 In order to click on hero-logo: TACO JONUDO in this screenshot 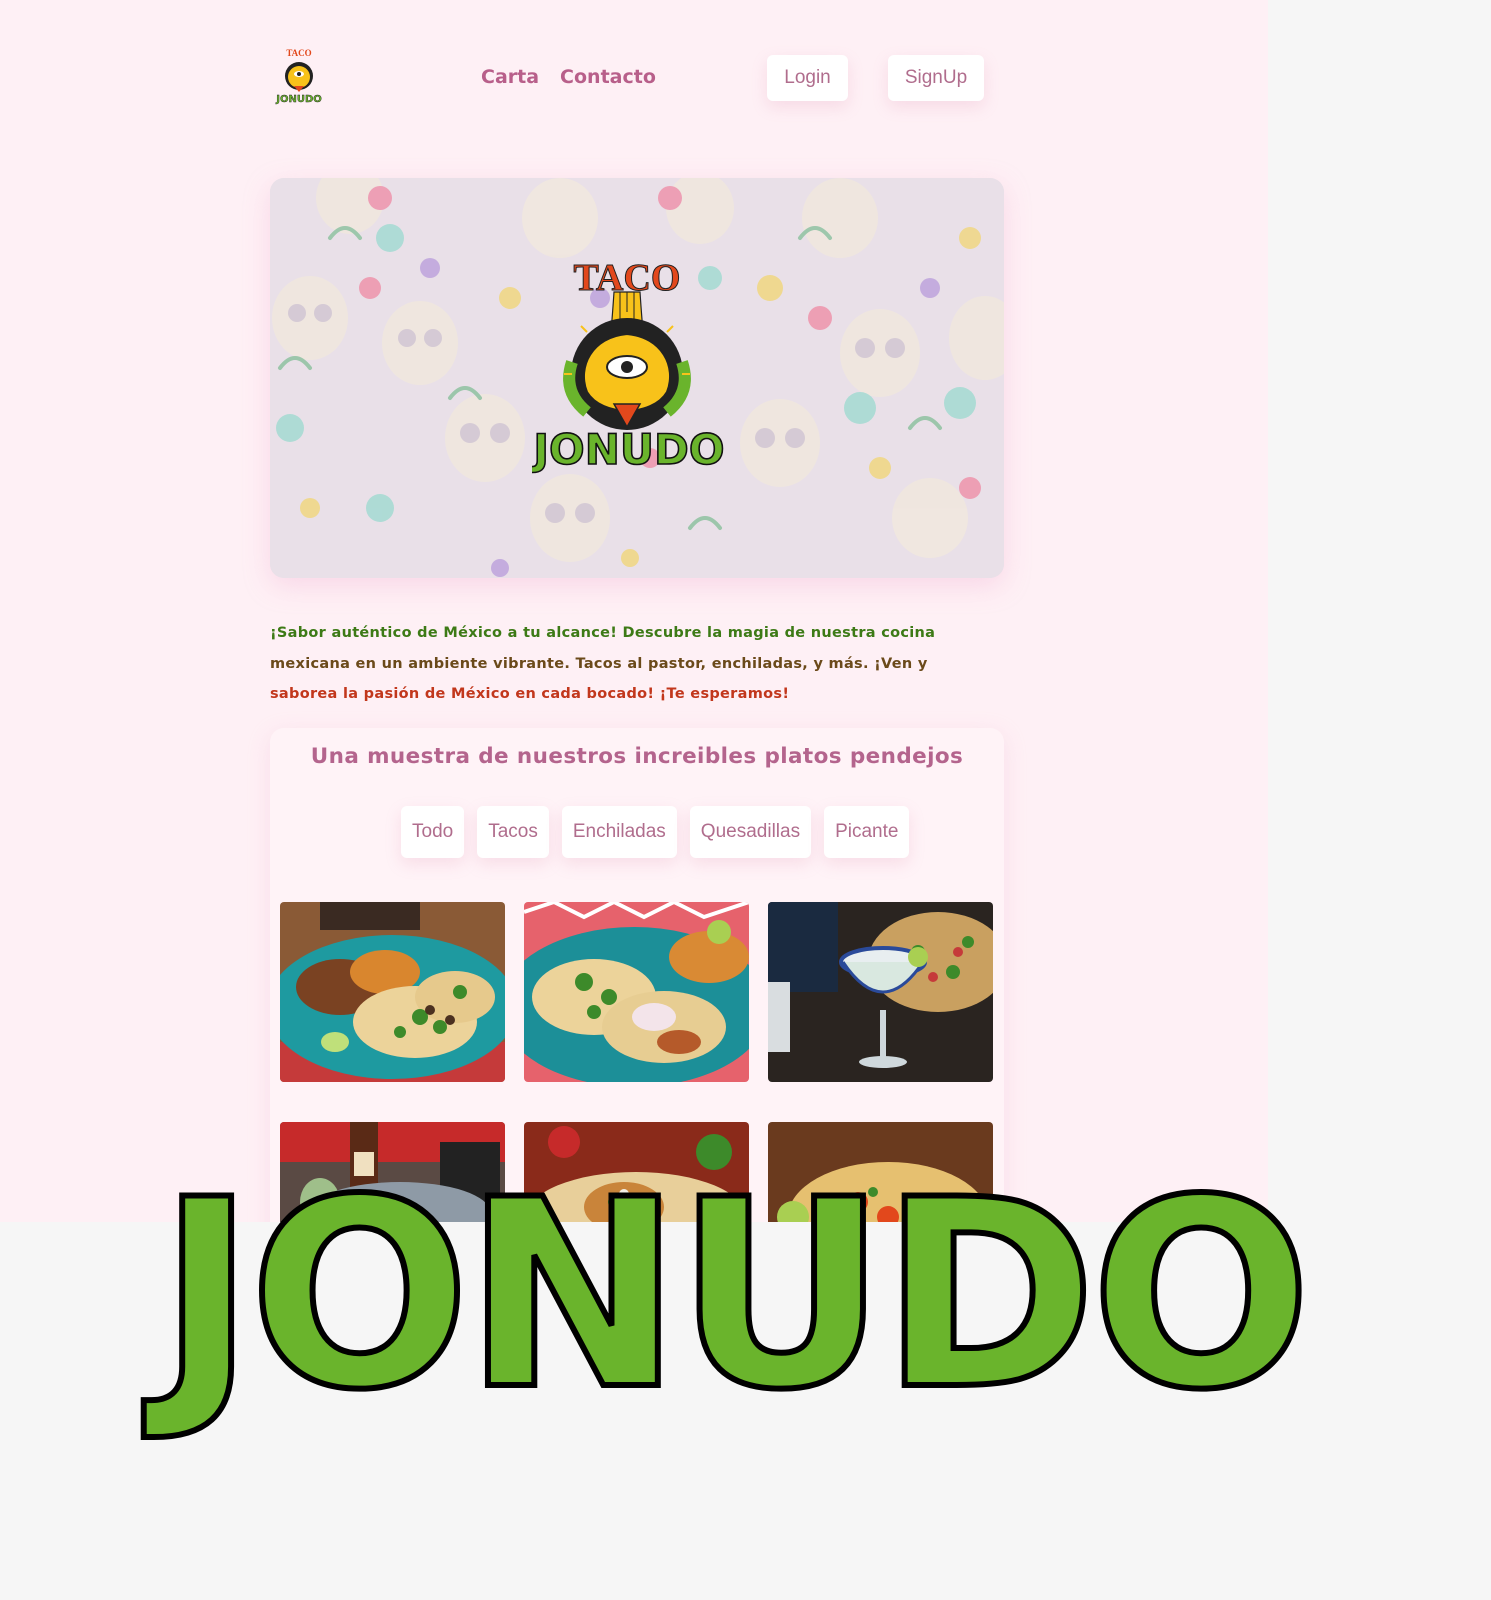, I will do `click(628, 366)`.